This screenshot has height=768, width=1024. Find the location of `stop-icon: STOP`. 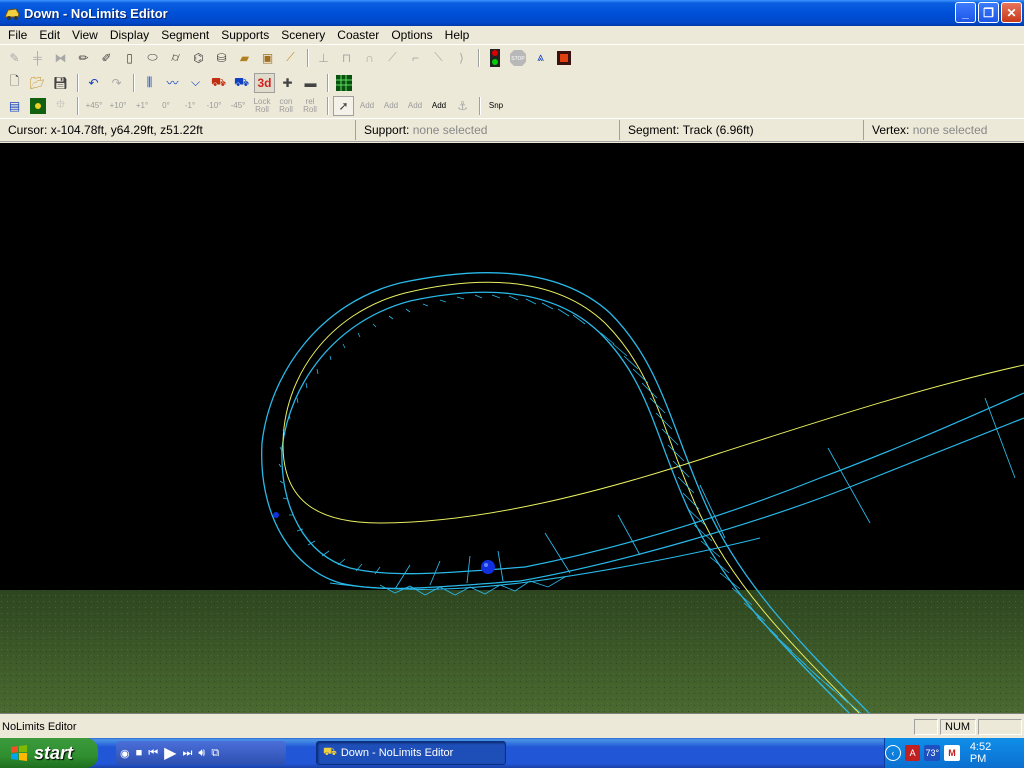

stop-icon: STOP is located at coordinates (517, 58).